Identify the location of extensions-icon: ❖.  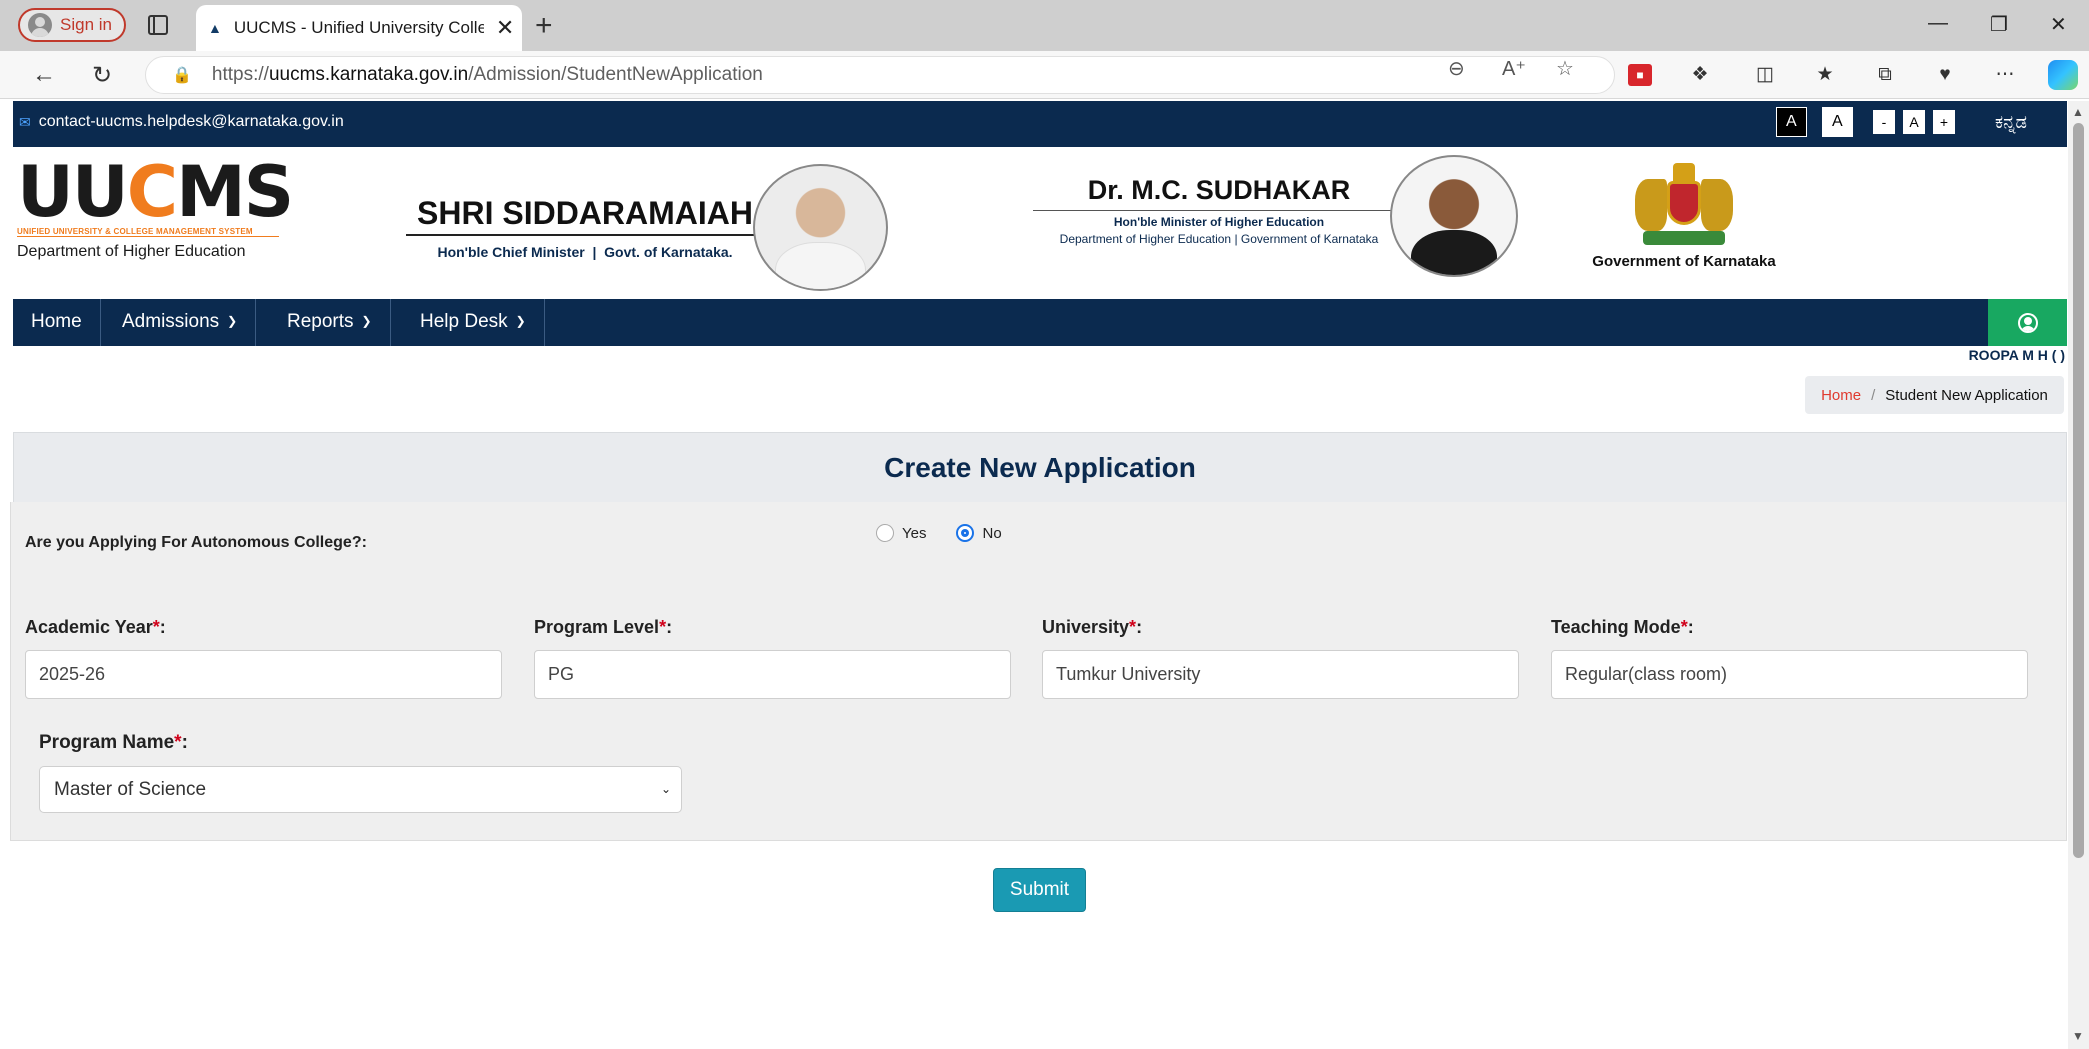
(1700, 75).